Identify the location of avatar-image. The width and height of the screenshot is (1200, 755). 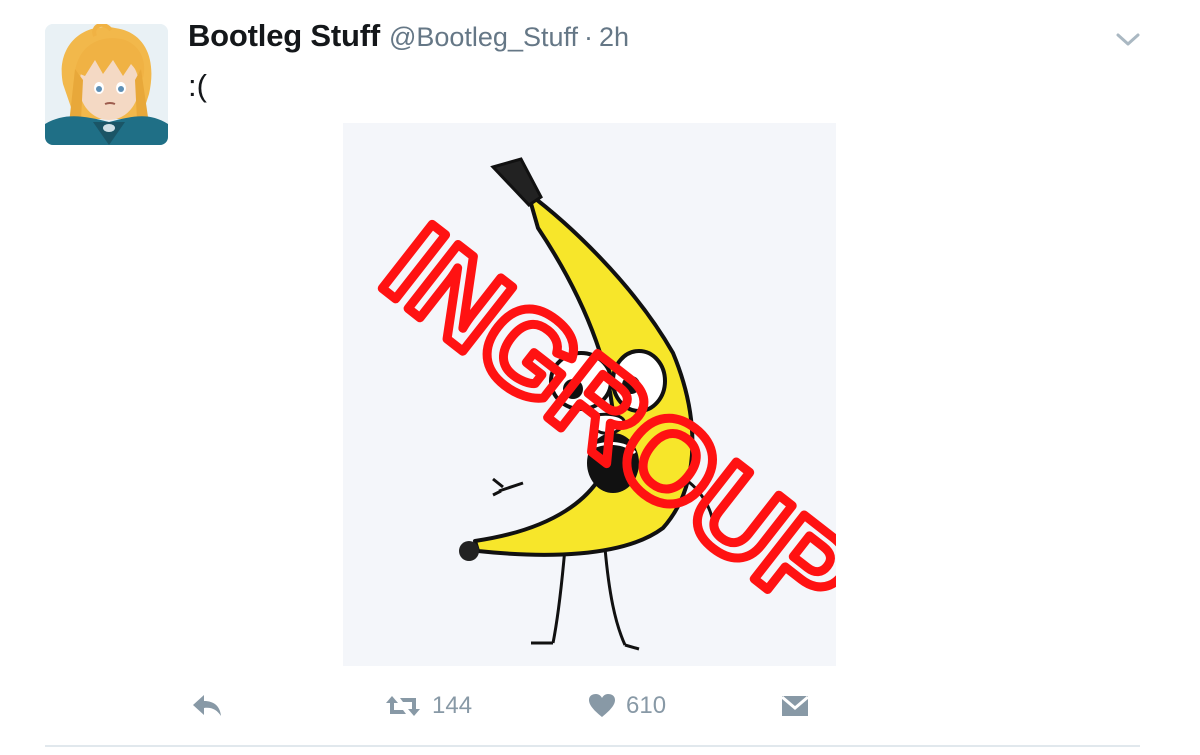
(106, 84).